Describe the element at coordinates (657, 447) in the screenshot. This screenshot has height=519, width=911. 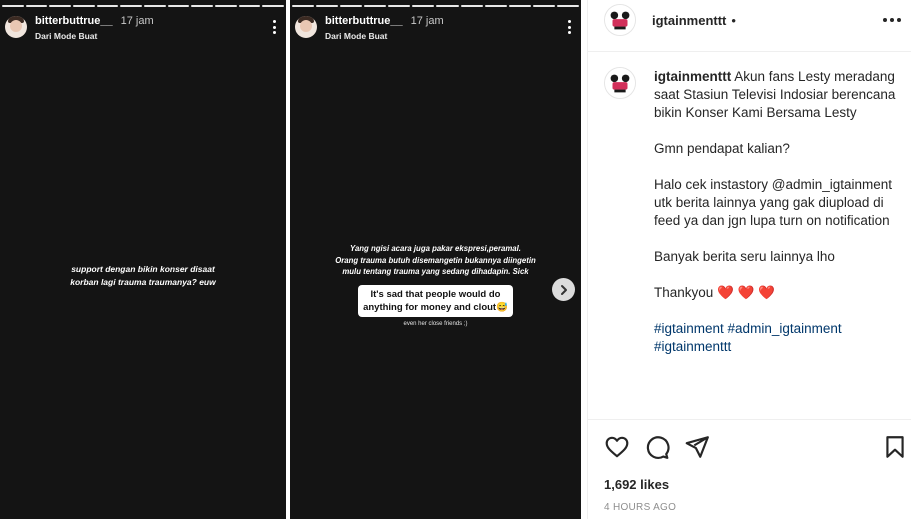
I see `comment-bubble-icon` at that location.